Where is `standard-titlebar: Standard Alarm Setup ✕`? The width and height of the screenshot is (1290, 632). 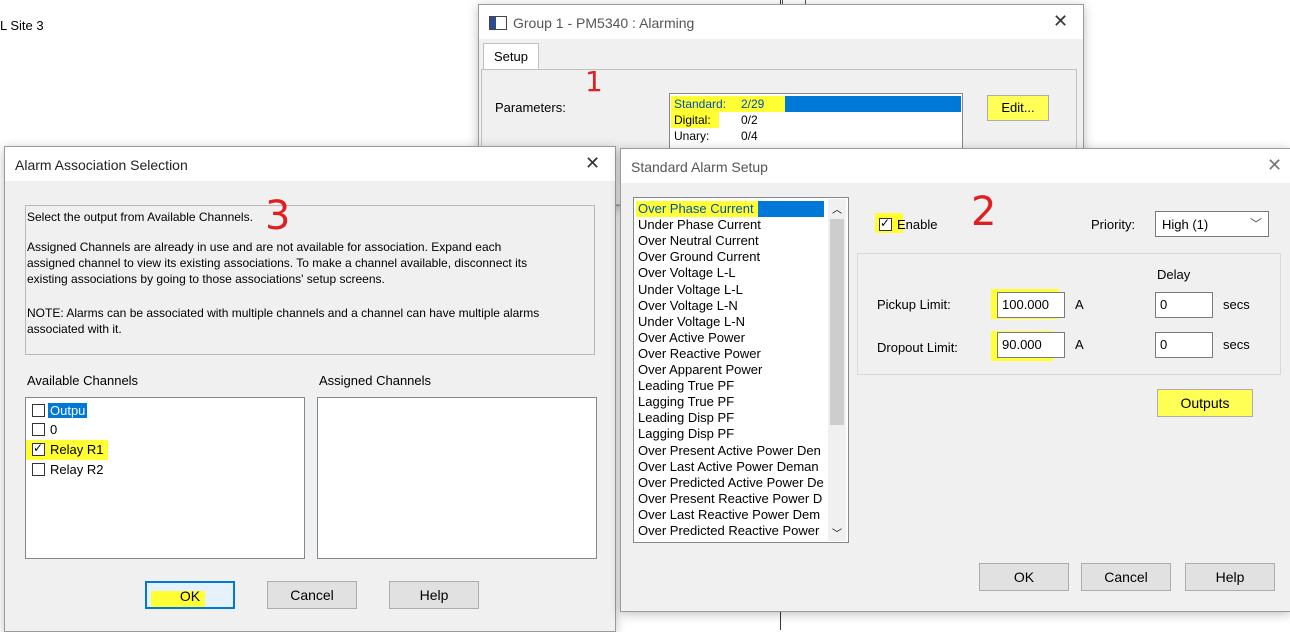
standard-titlebar: Standard Alarm Setup ✕ is located at coordinates (955, 166).